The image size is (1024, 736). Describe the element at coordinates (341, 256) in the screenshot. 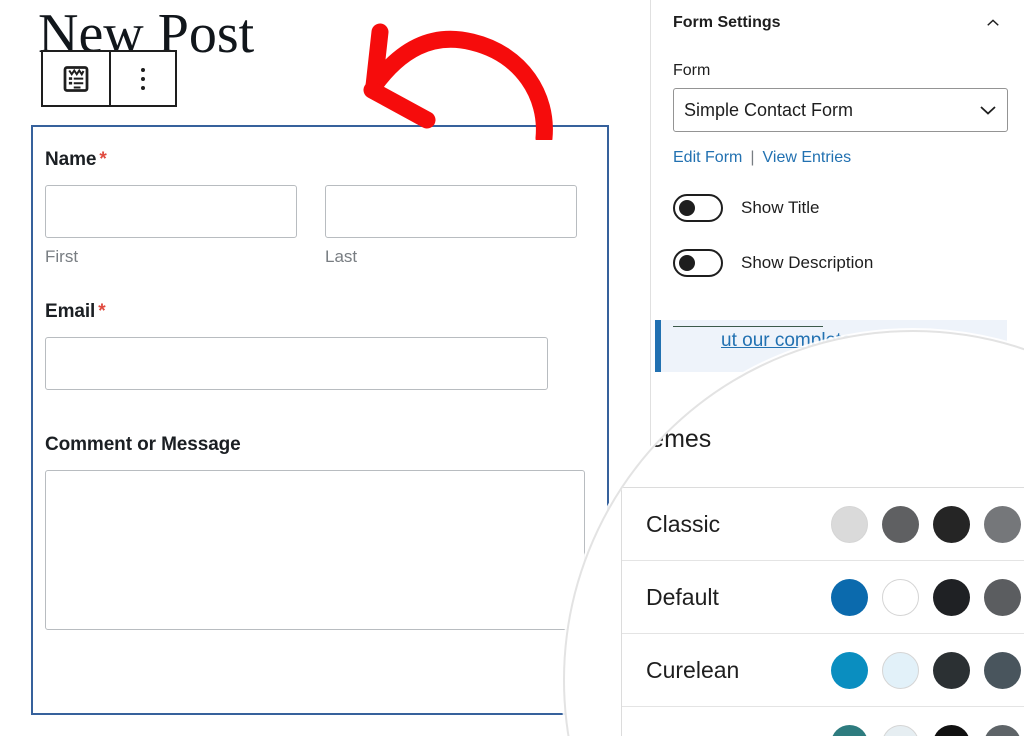

I see `last-name-sublabel: Last` at that location.